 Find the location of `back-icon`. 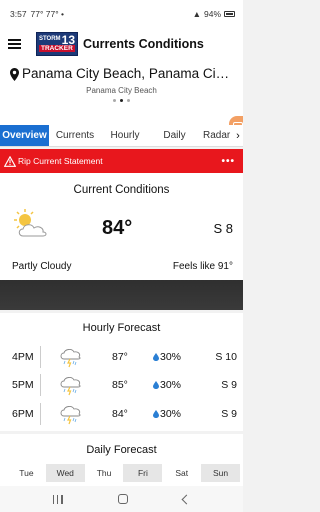

back-icon is located at coordinates (186, 499).